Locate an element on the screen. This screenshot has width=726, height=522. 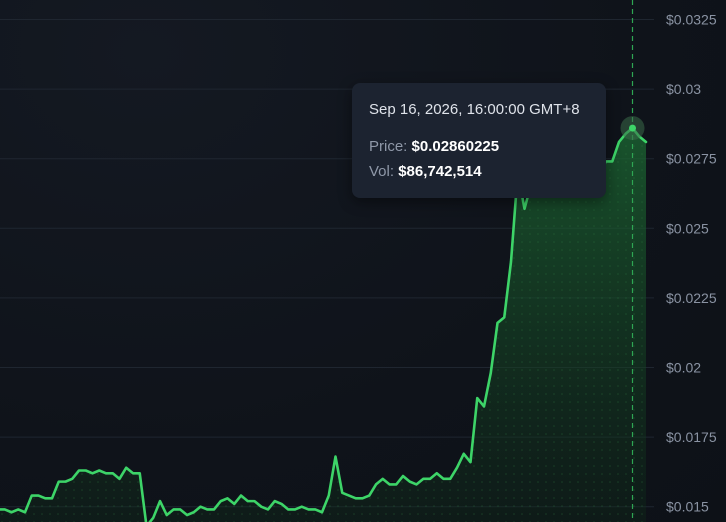
tooltip-volume-row: Vol: $86,742,514 is located at coordinates (479, 171).